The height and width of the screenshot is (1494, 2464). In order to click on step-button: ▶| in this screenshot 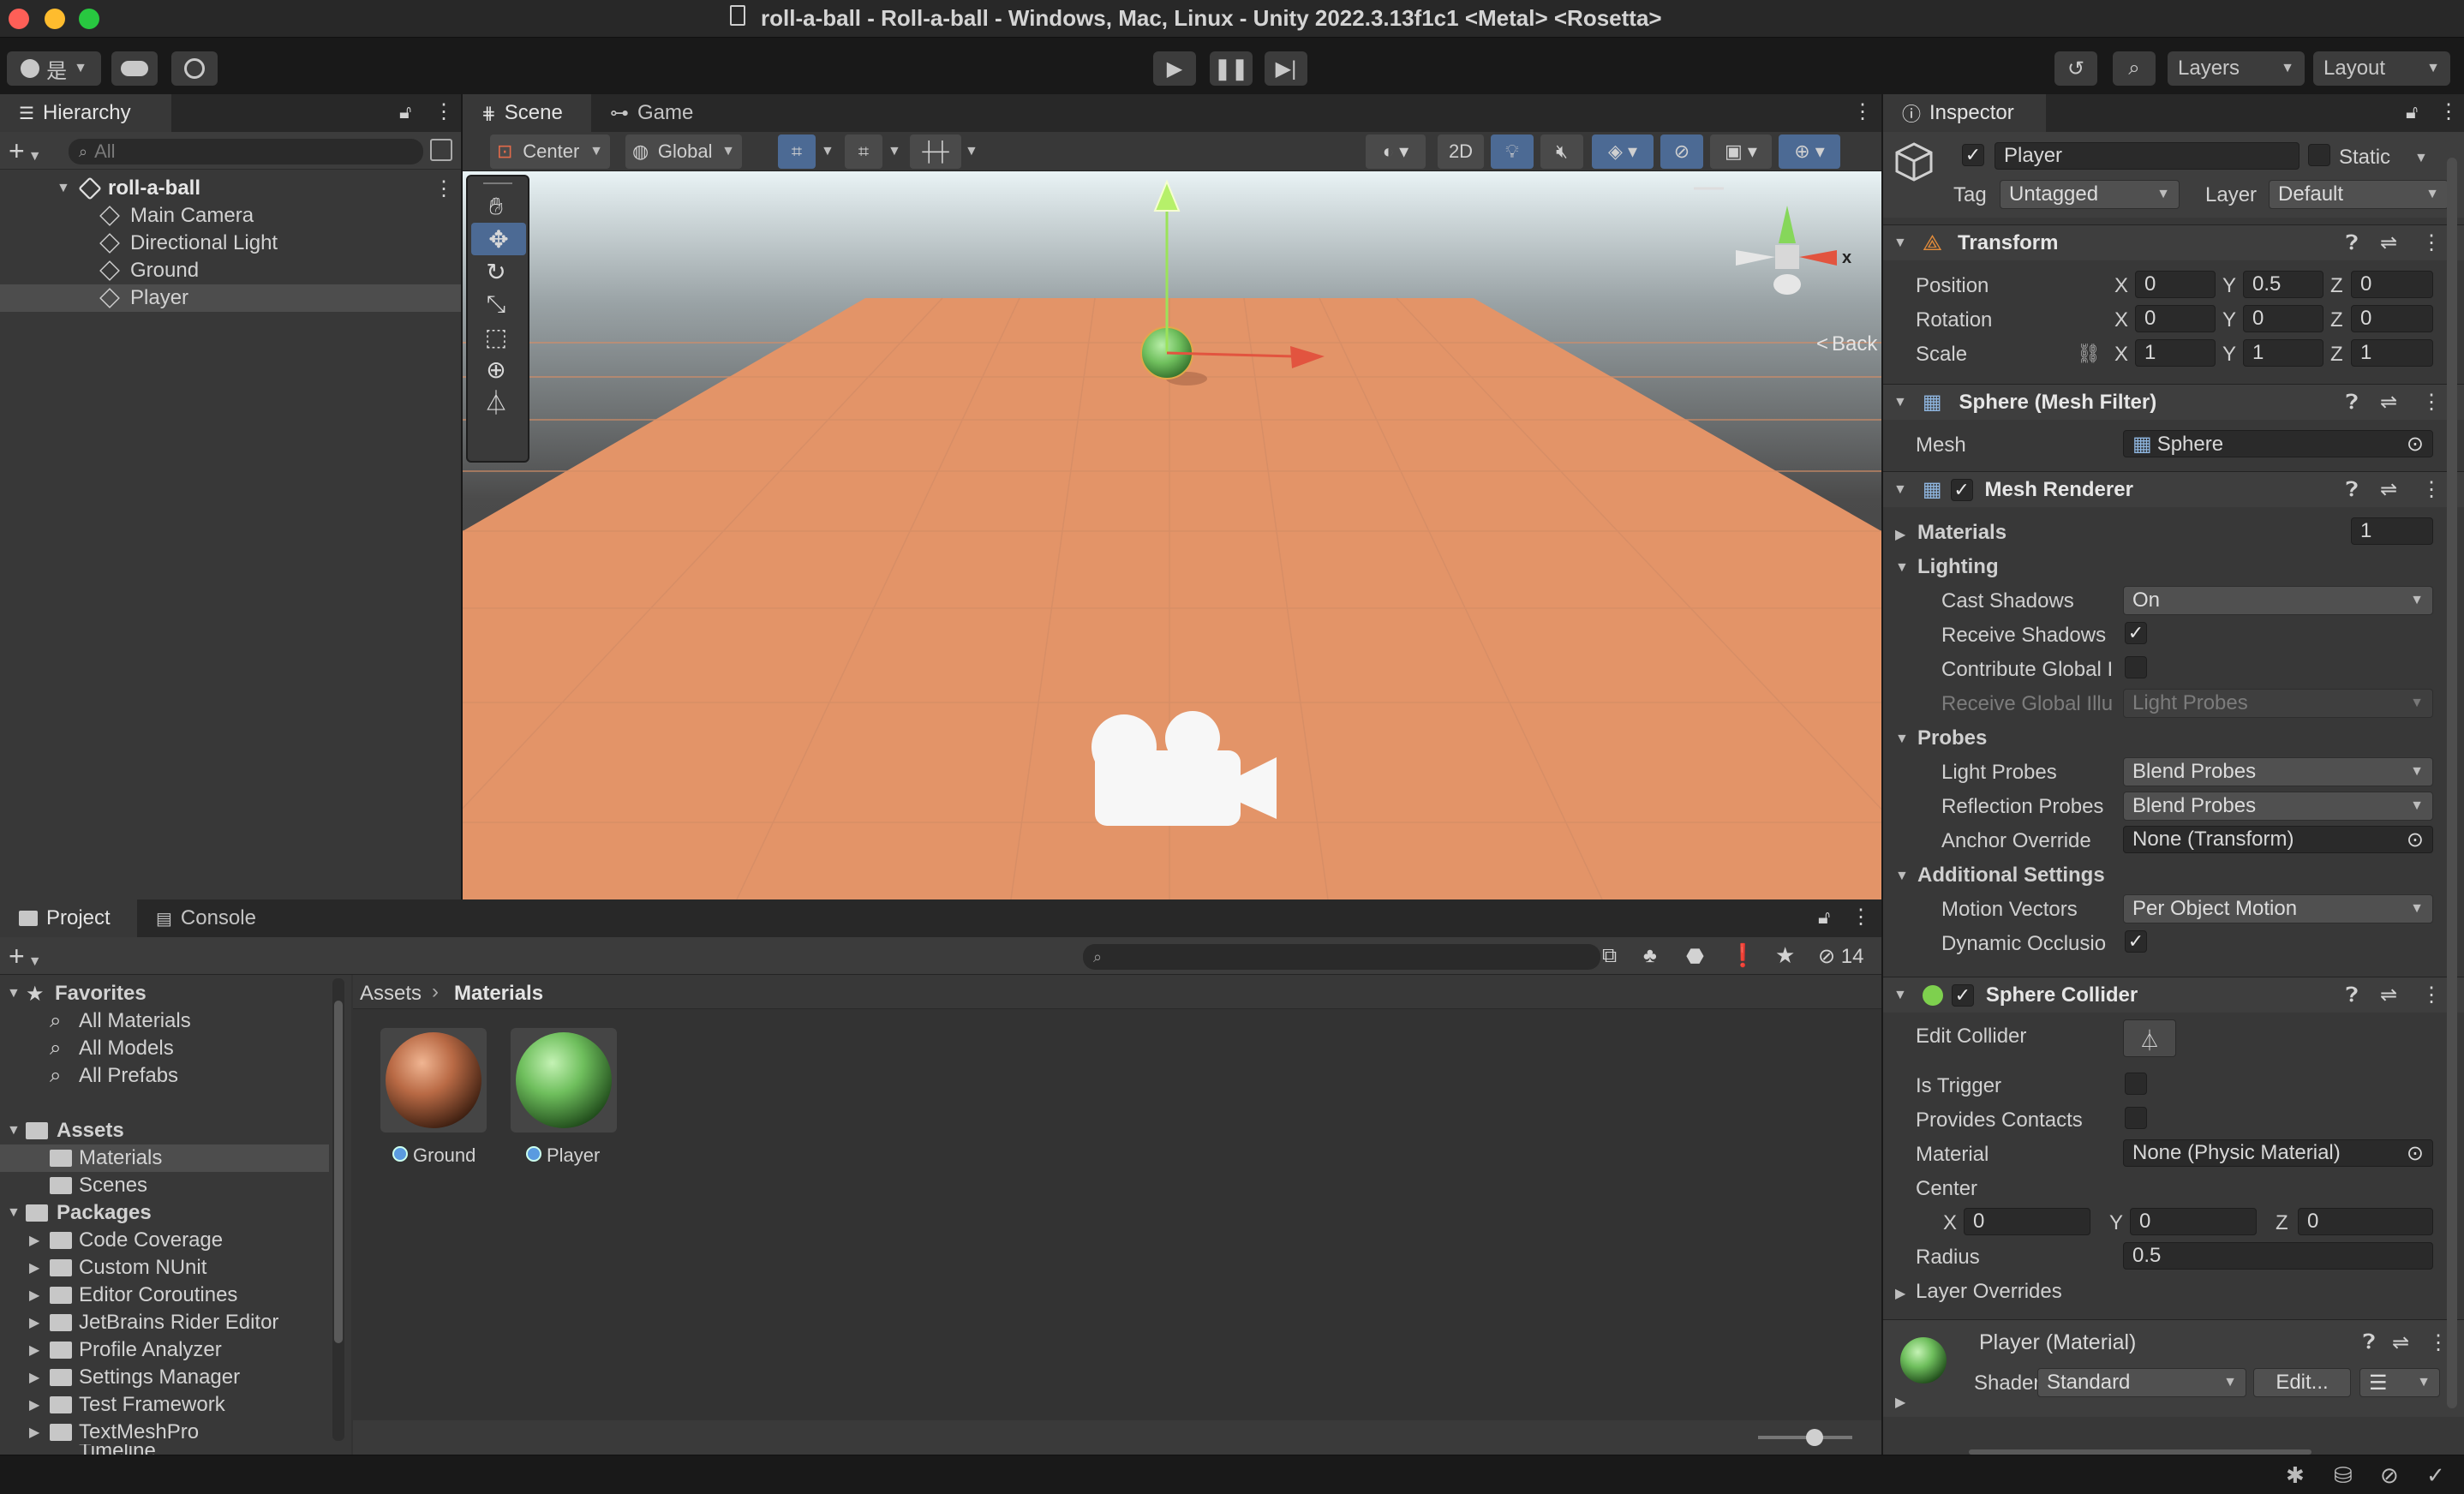, I will do `click(1286, 68)`.